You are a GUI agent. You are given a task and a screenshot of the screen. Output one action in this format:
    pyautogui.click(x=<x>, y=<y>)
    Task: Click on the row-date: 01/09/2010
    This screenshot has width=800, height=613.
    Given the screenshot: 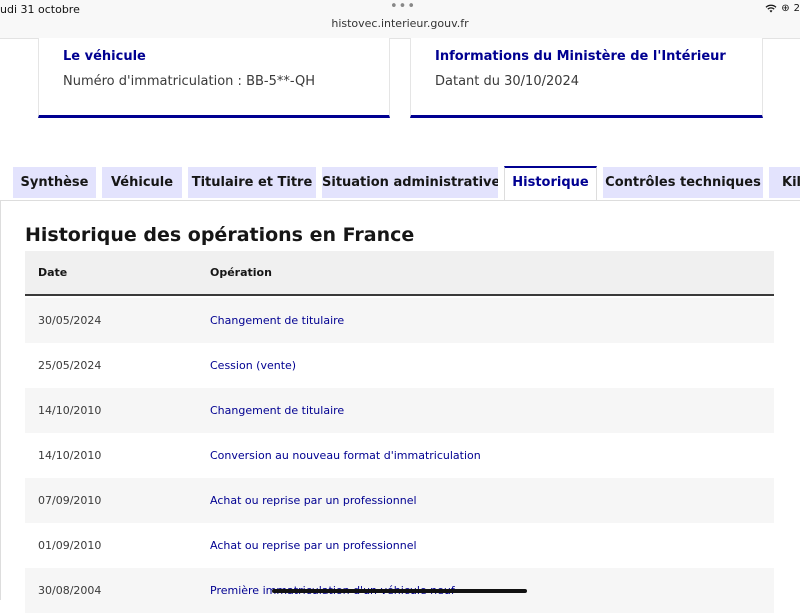 What is the action you would take?
    pyautogui.click(x=70, y=545)
    